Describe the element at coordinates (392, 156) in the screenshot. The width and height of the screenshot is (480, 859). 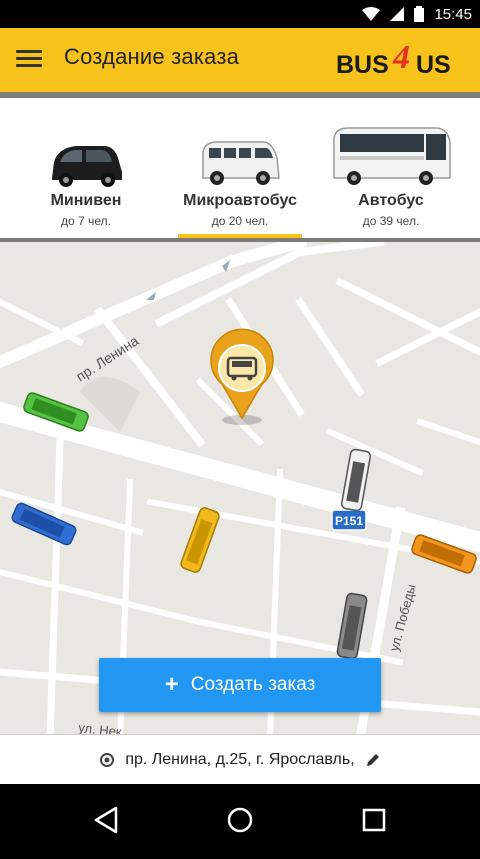
I see `bus-icon` at that location.